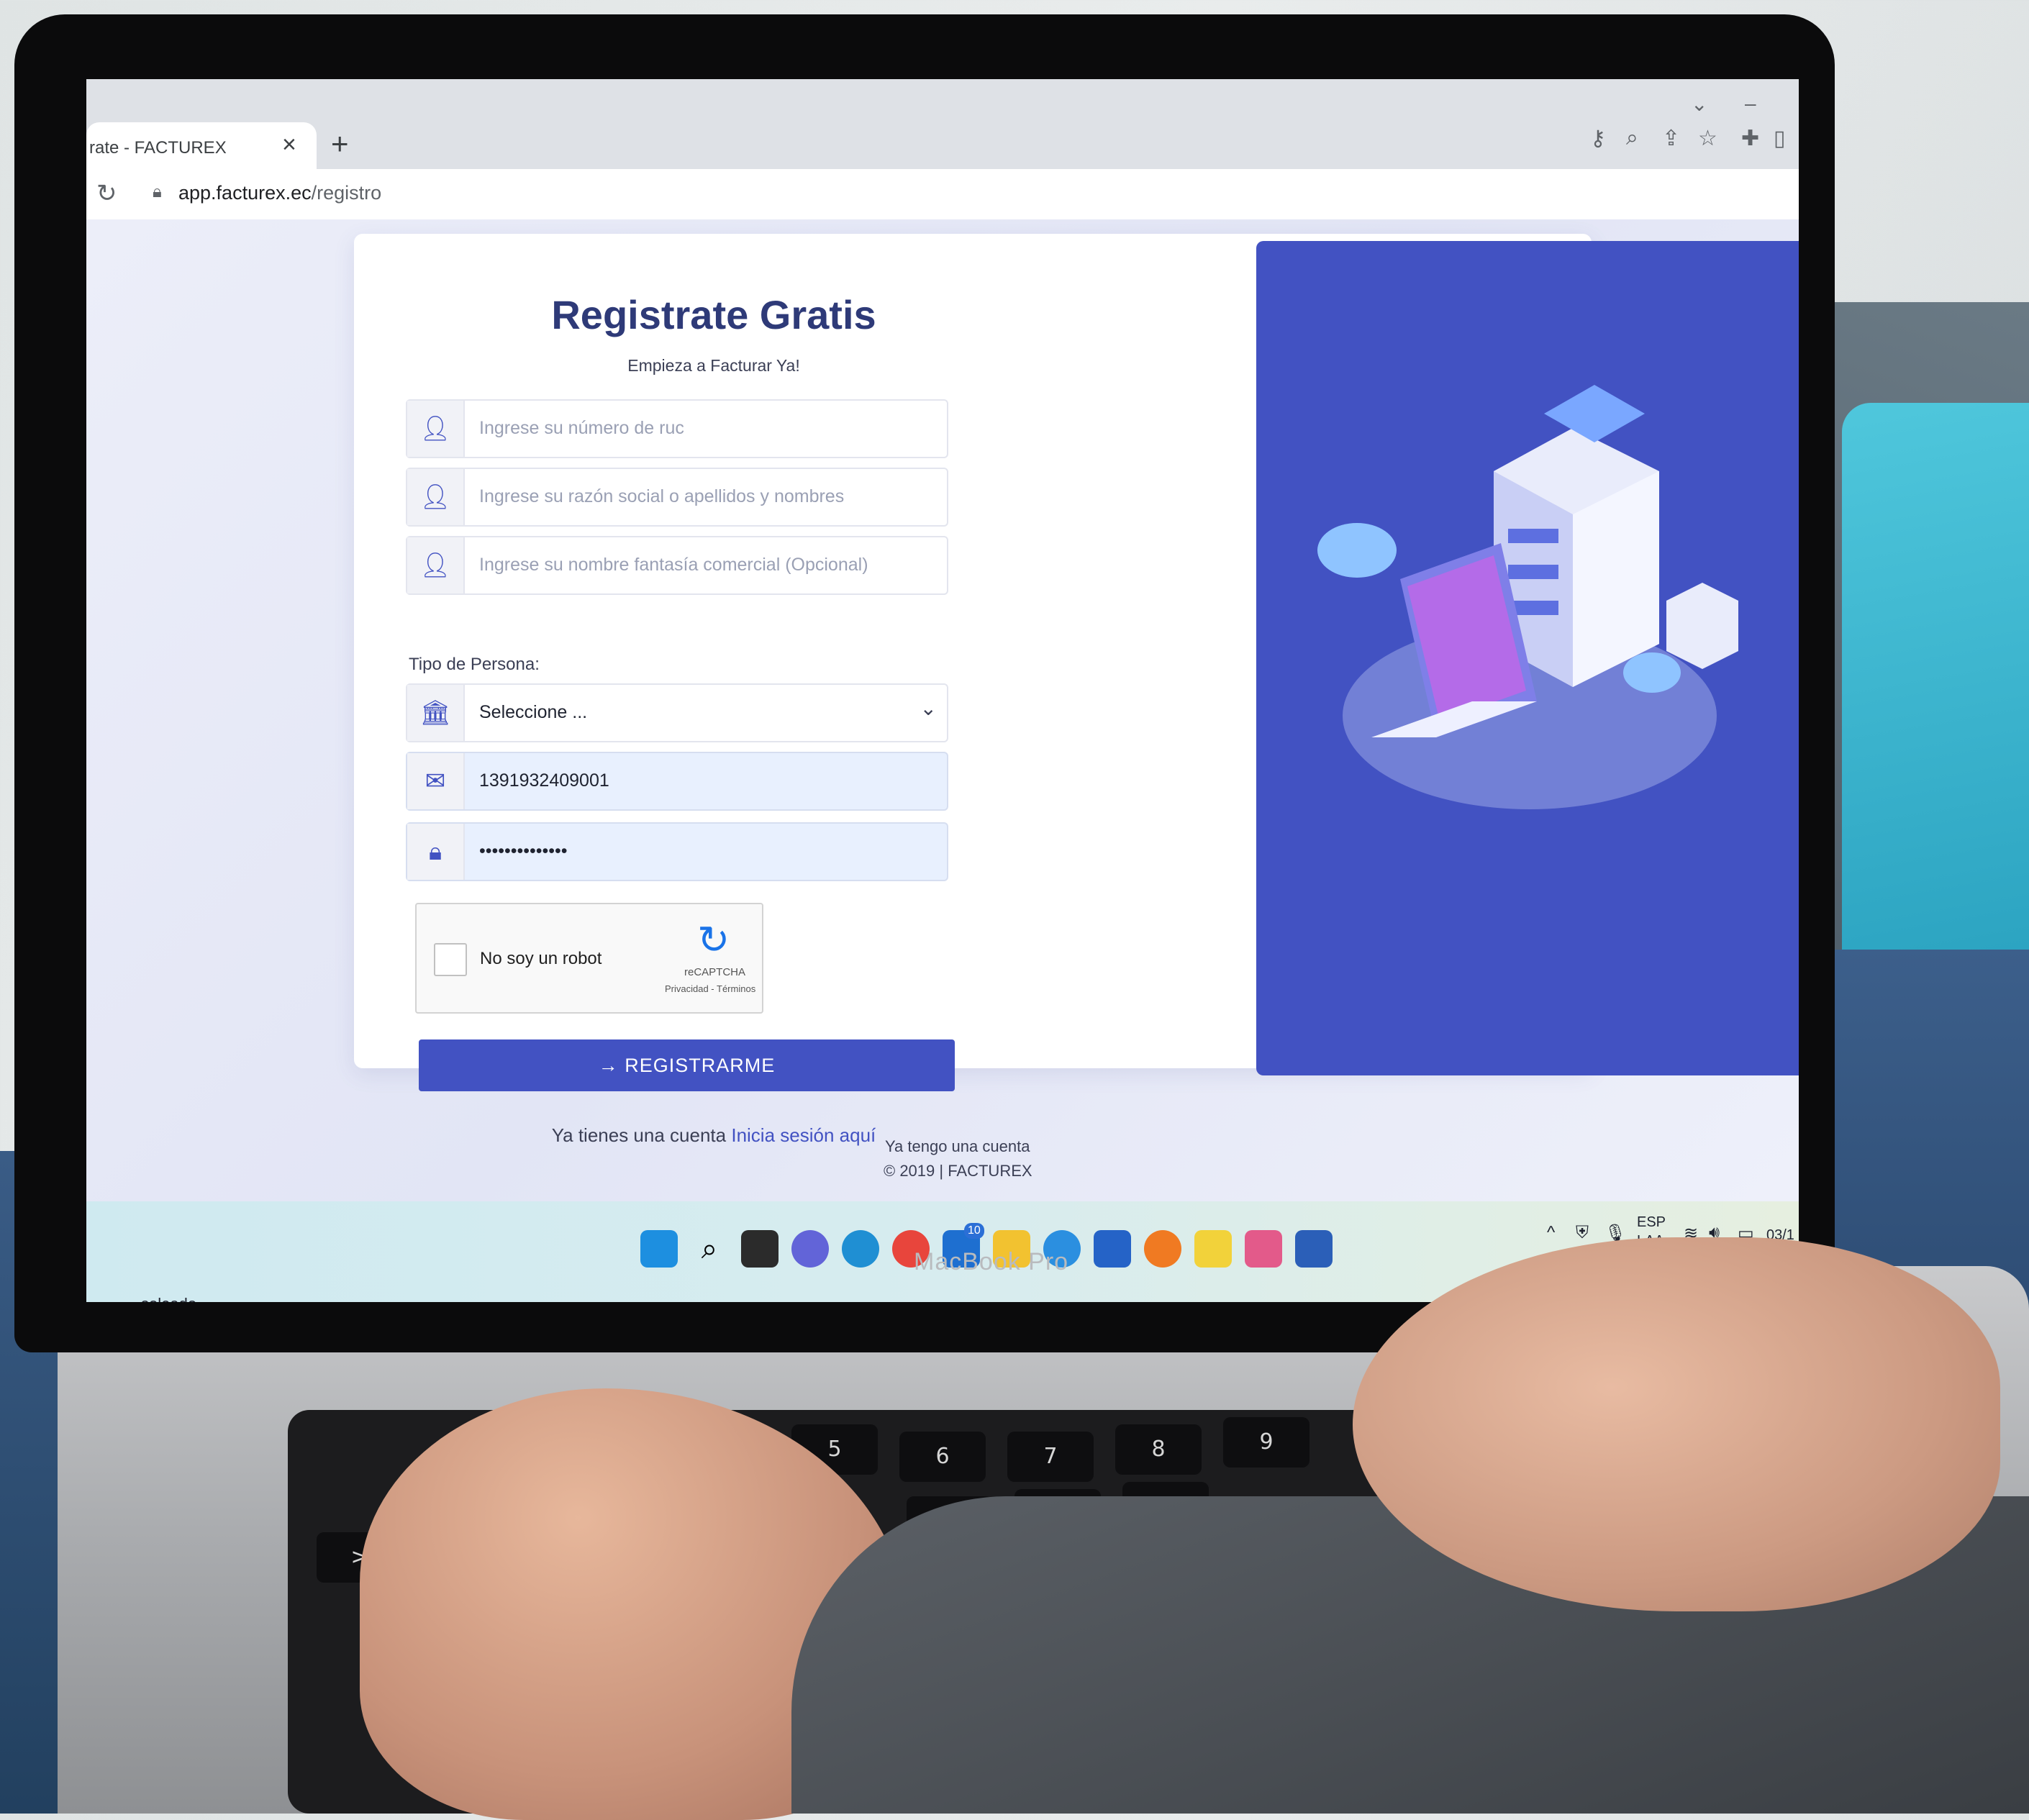 The height and width of the screenshot is (1820, 2029). What do you see at coordinates (974, 1231) in the screenshot?
I see `mail-badge: 10` at bounding box center [974, 1231].